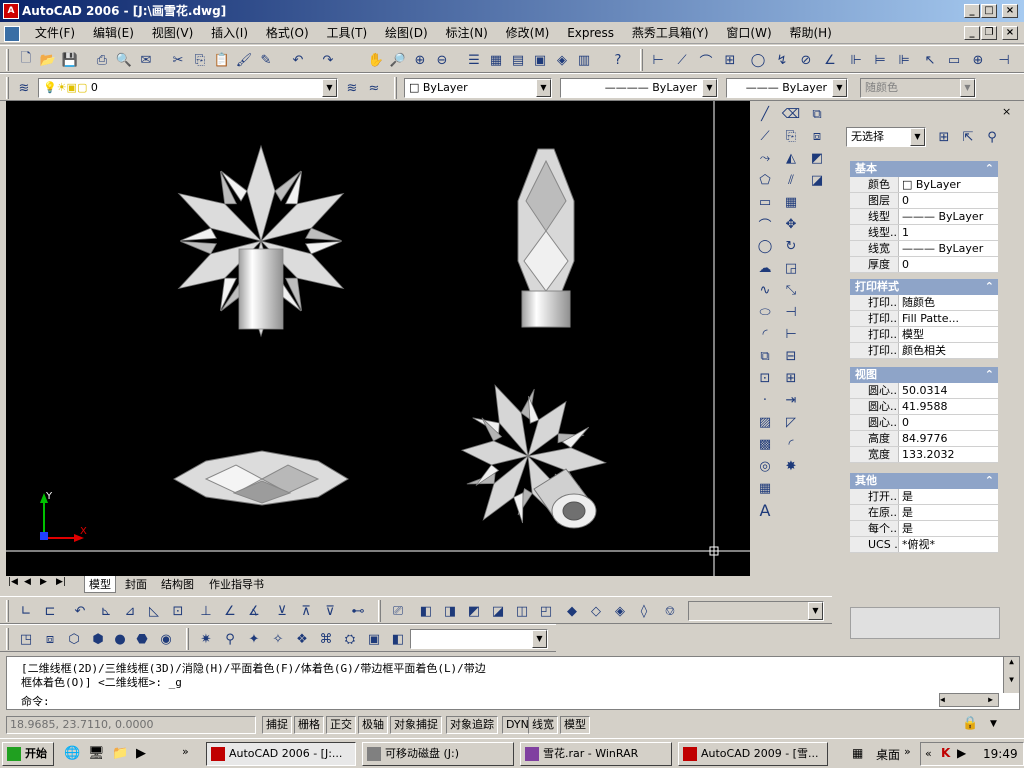  I want to click on tab-structure: 结构图, so click(177, 584).